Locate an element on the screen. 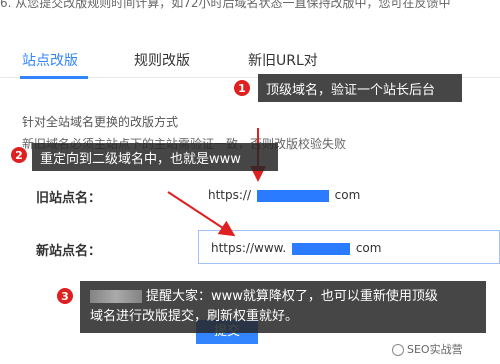 This screenshot has height=364, width=500. new-site-url-prefix: https://www. is located at coordinates (249, 248).